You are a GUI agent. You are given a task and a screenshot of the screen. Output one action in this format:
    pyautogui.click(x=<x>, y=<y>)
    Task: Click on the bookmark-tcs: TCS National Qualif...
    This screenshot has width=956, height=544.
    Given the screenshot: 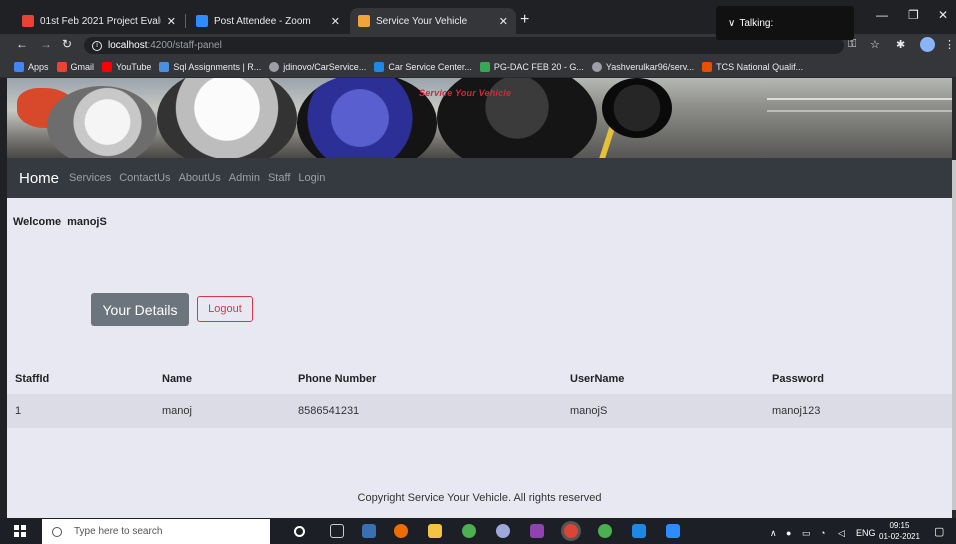 What is the action you would take?
    pyautogui.click(x=753, y=66)
    